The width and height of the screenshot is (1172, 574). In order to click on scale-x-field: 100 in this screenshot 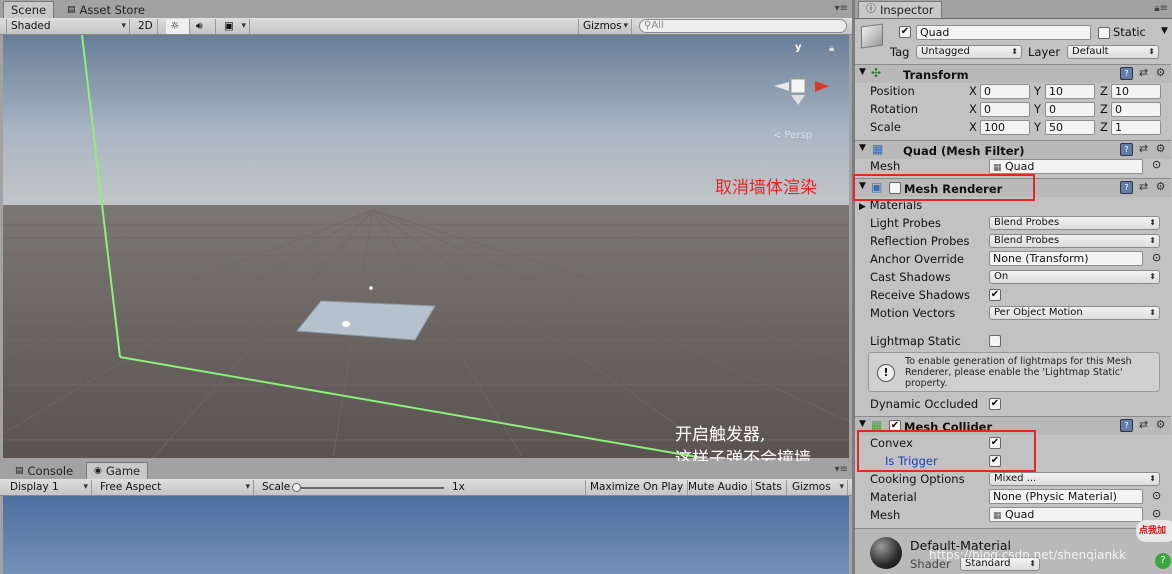, I will do `click(1005, 127)`.